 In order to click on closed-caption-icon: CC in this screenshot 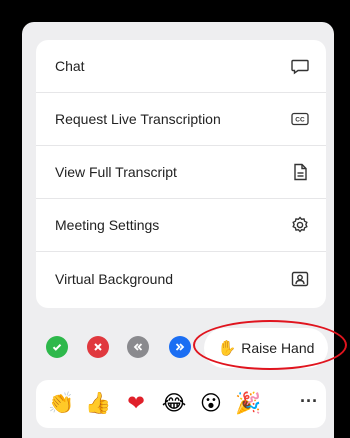, I will do `click(300, 119)`.